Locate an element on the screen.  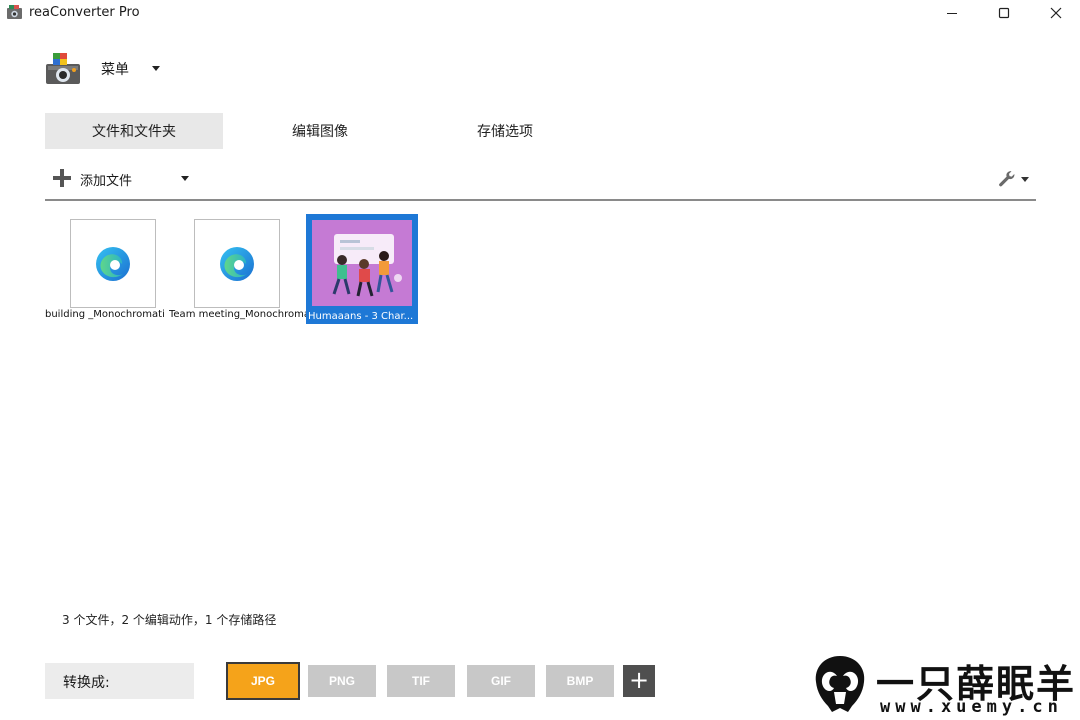
tab-files-and-folders: 文件和文件夹 is located at coordinates (134, 131).